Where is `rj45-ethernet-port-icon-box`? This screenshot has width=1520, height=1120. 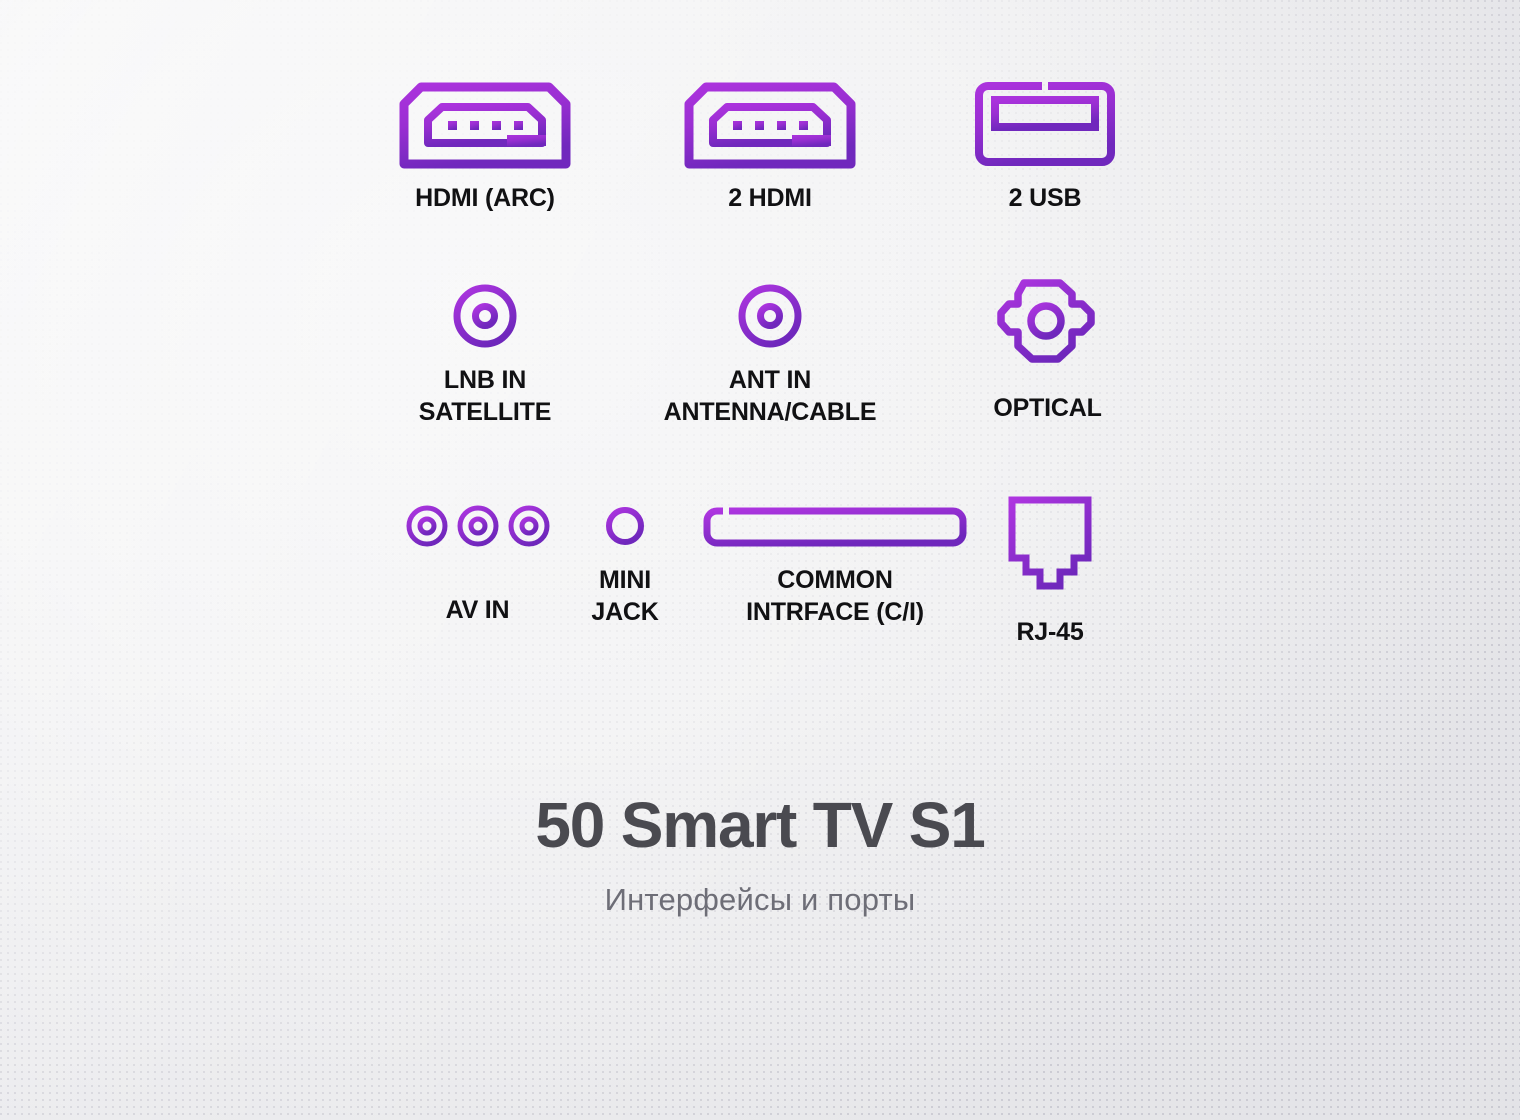 rj45-ethernet-port-icon-box is located at coordinates (1050, 544).